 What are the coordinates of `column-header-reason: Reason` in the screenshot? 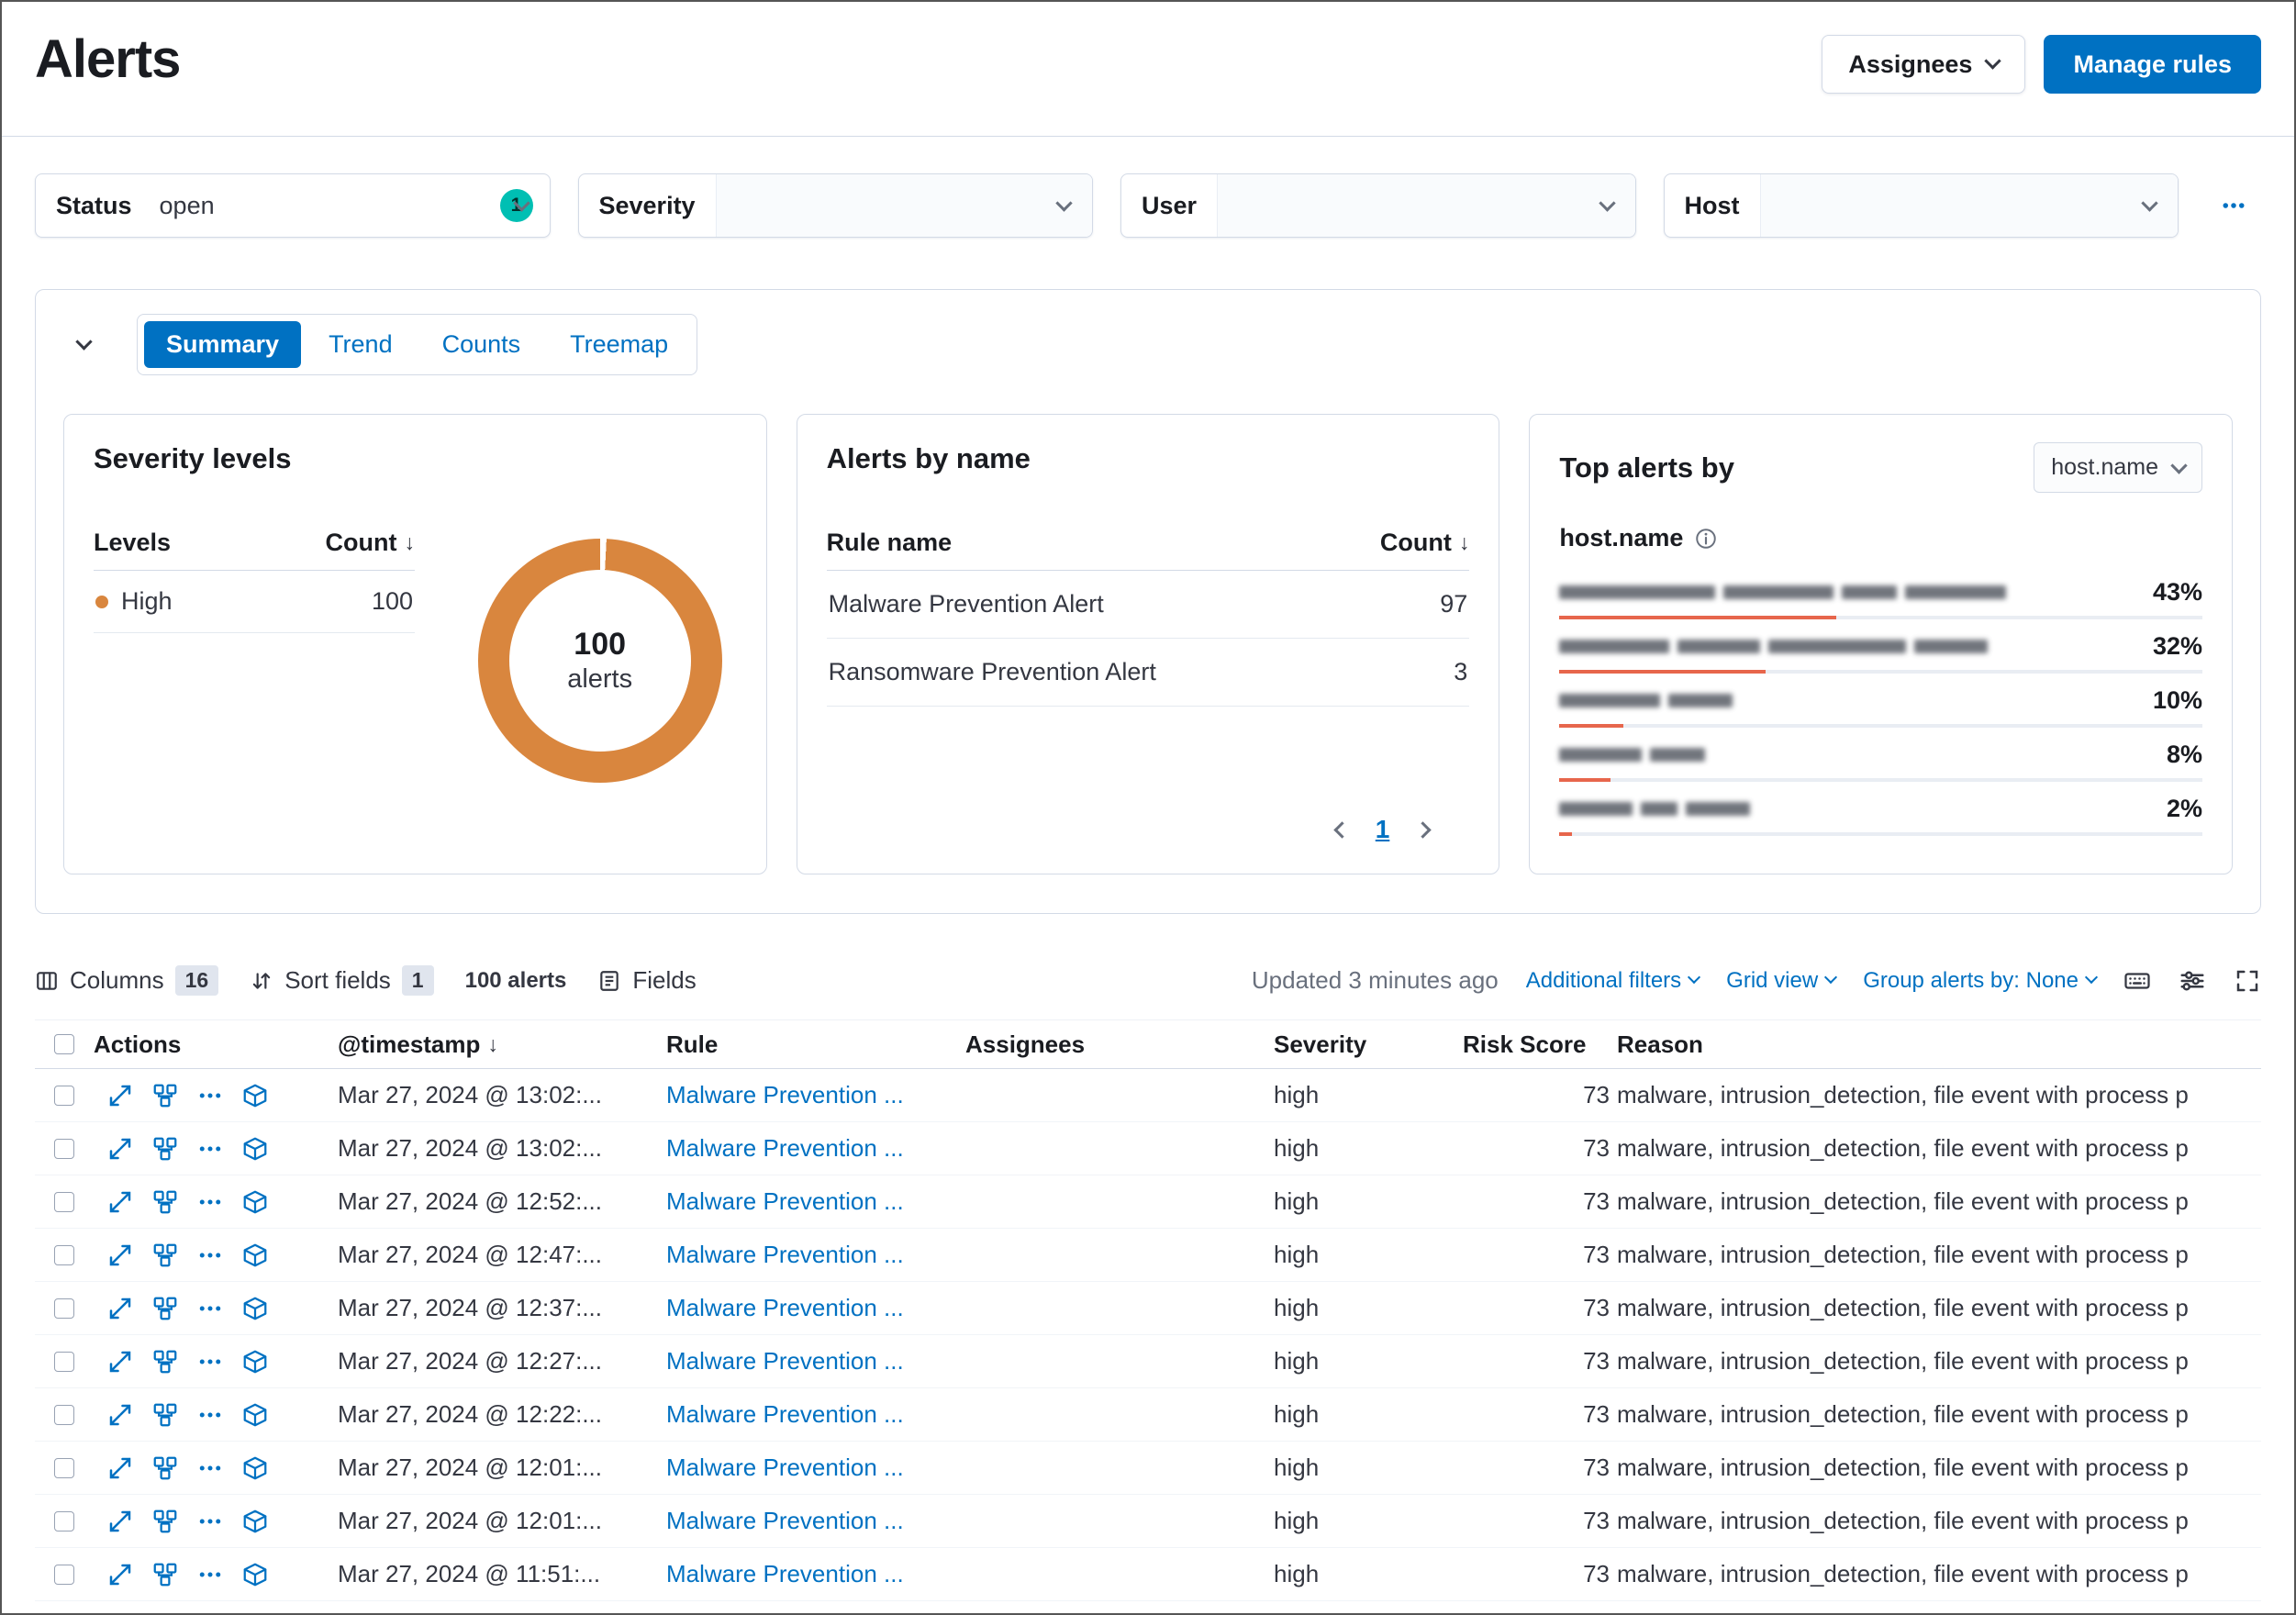 It's located at (1939, 1044).